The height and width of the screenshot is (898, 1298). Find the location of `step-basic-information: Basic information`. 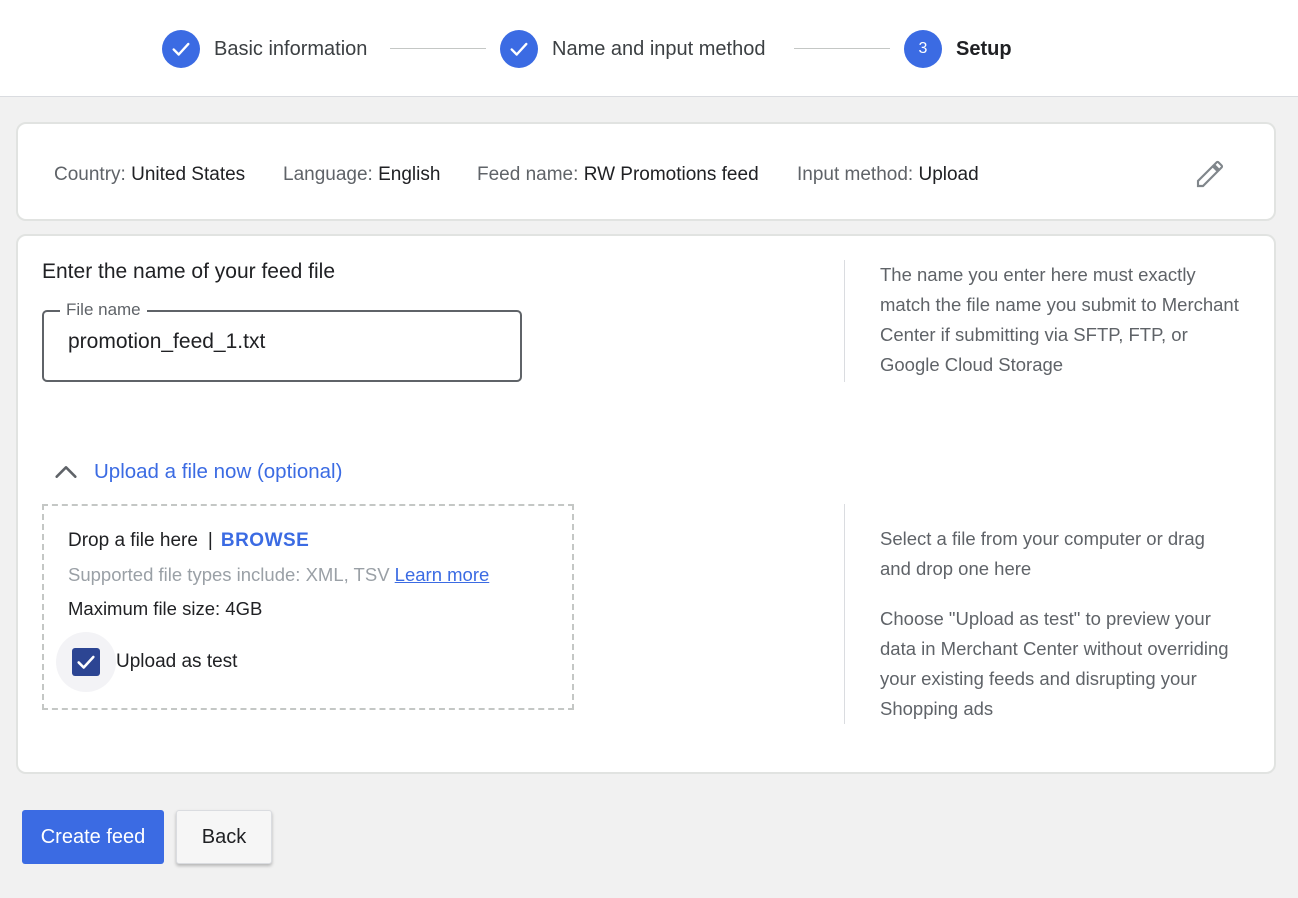

step-basic-information: Basic information is located at coordinates (264, 49).